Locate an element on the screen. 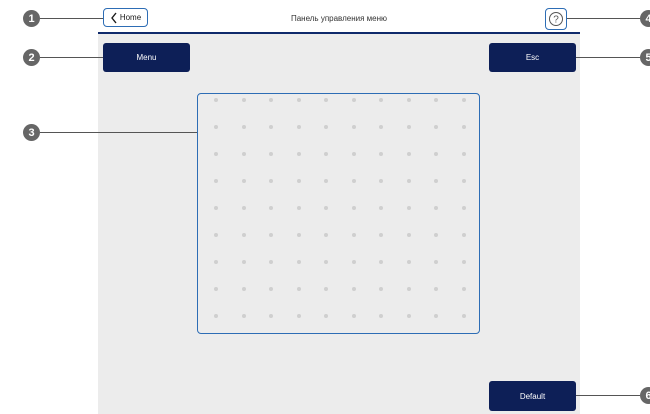 This screenshot has width=650, height=414. esc-button: Esc is located at coordinates (532, 57).